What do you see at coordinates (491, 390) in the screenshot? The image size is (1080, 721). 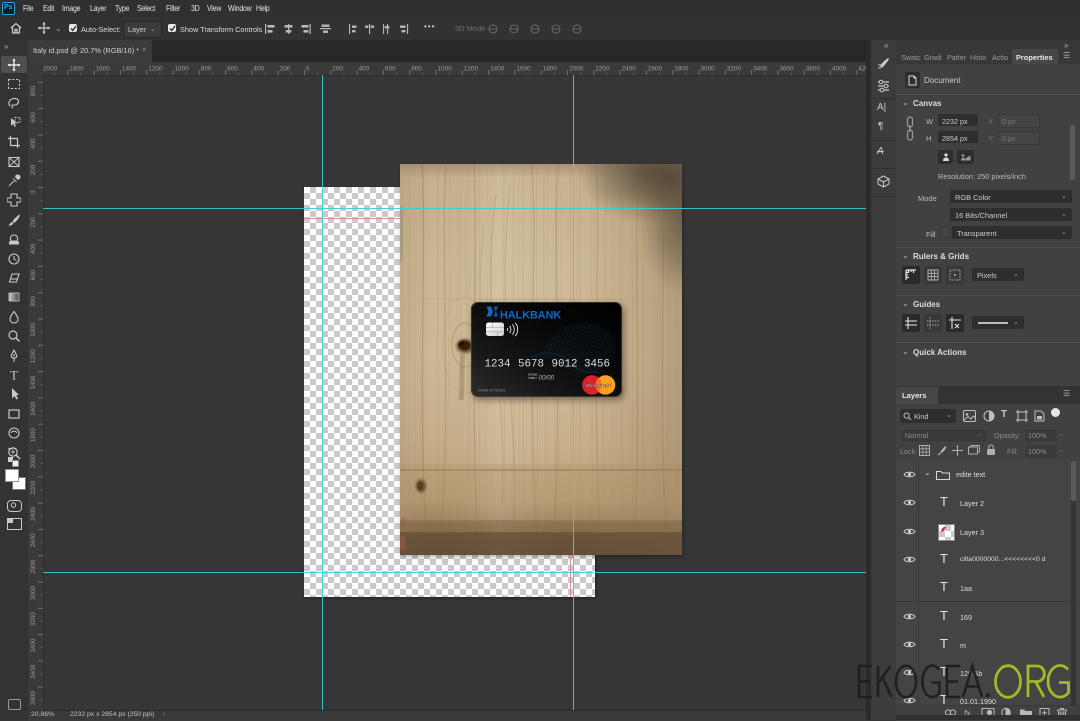 I see `svg-text: JOHN CITIZEN` at bounding box center [491, 390].